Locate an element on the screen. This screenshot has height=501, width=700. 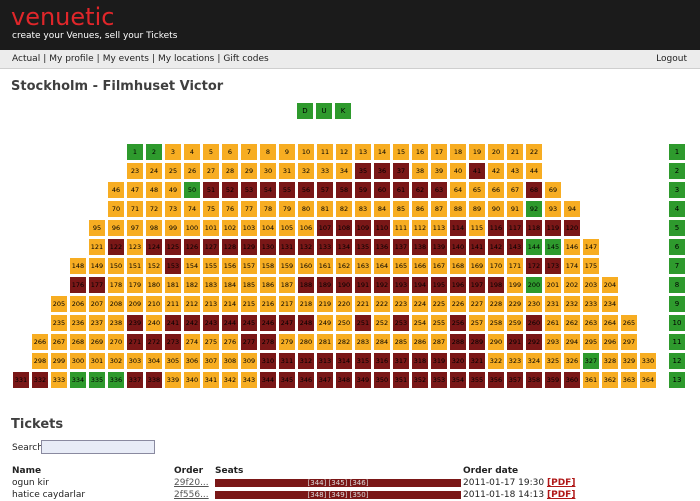
seat-138: 138 is located at coordinates (420, 247).